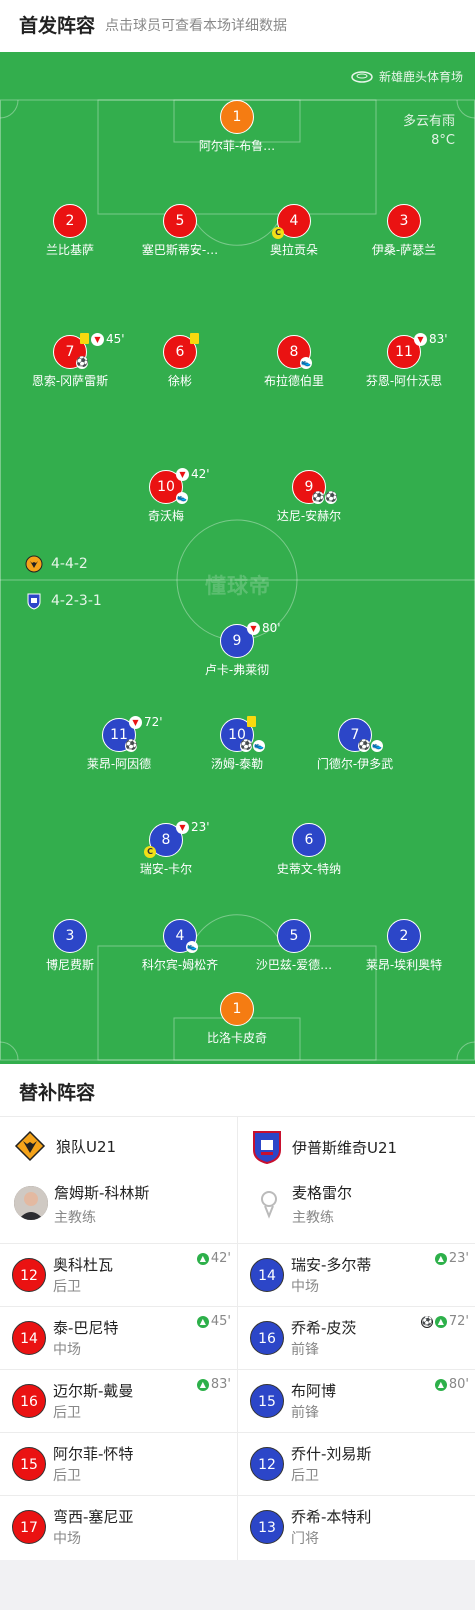 The height and width of the screenshot is (1610, 475). What do you see at coordinates (237, 649) in the screenshot?
I see `away-player-9: 9 ▼ 80' 卢卡-弗莱彻` at bounding box center [237, 649].